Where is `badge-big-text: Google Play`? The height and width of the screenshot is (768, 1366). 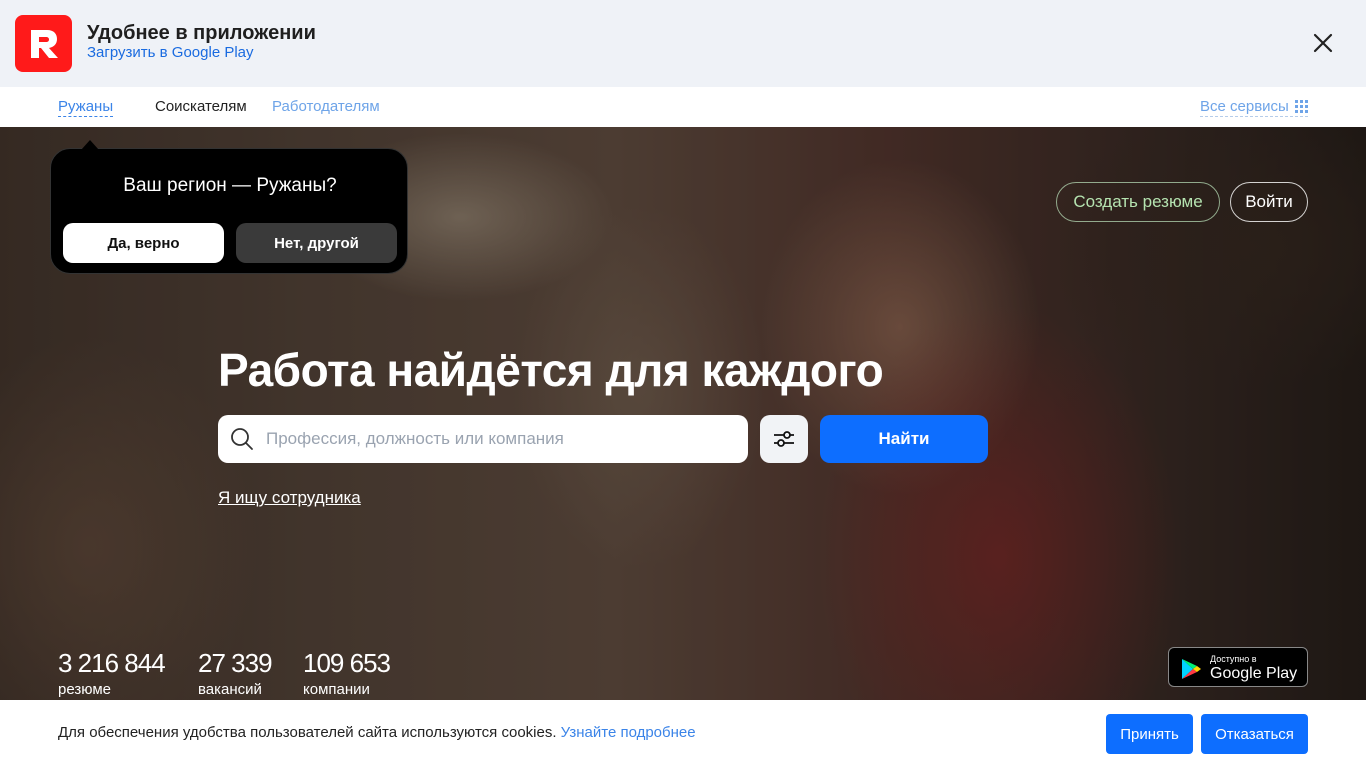 badge-big-text: Google Play is located at coordinates (1254, 673).